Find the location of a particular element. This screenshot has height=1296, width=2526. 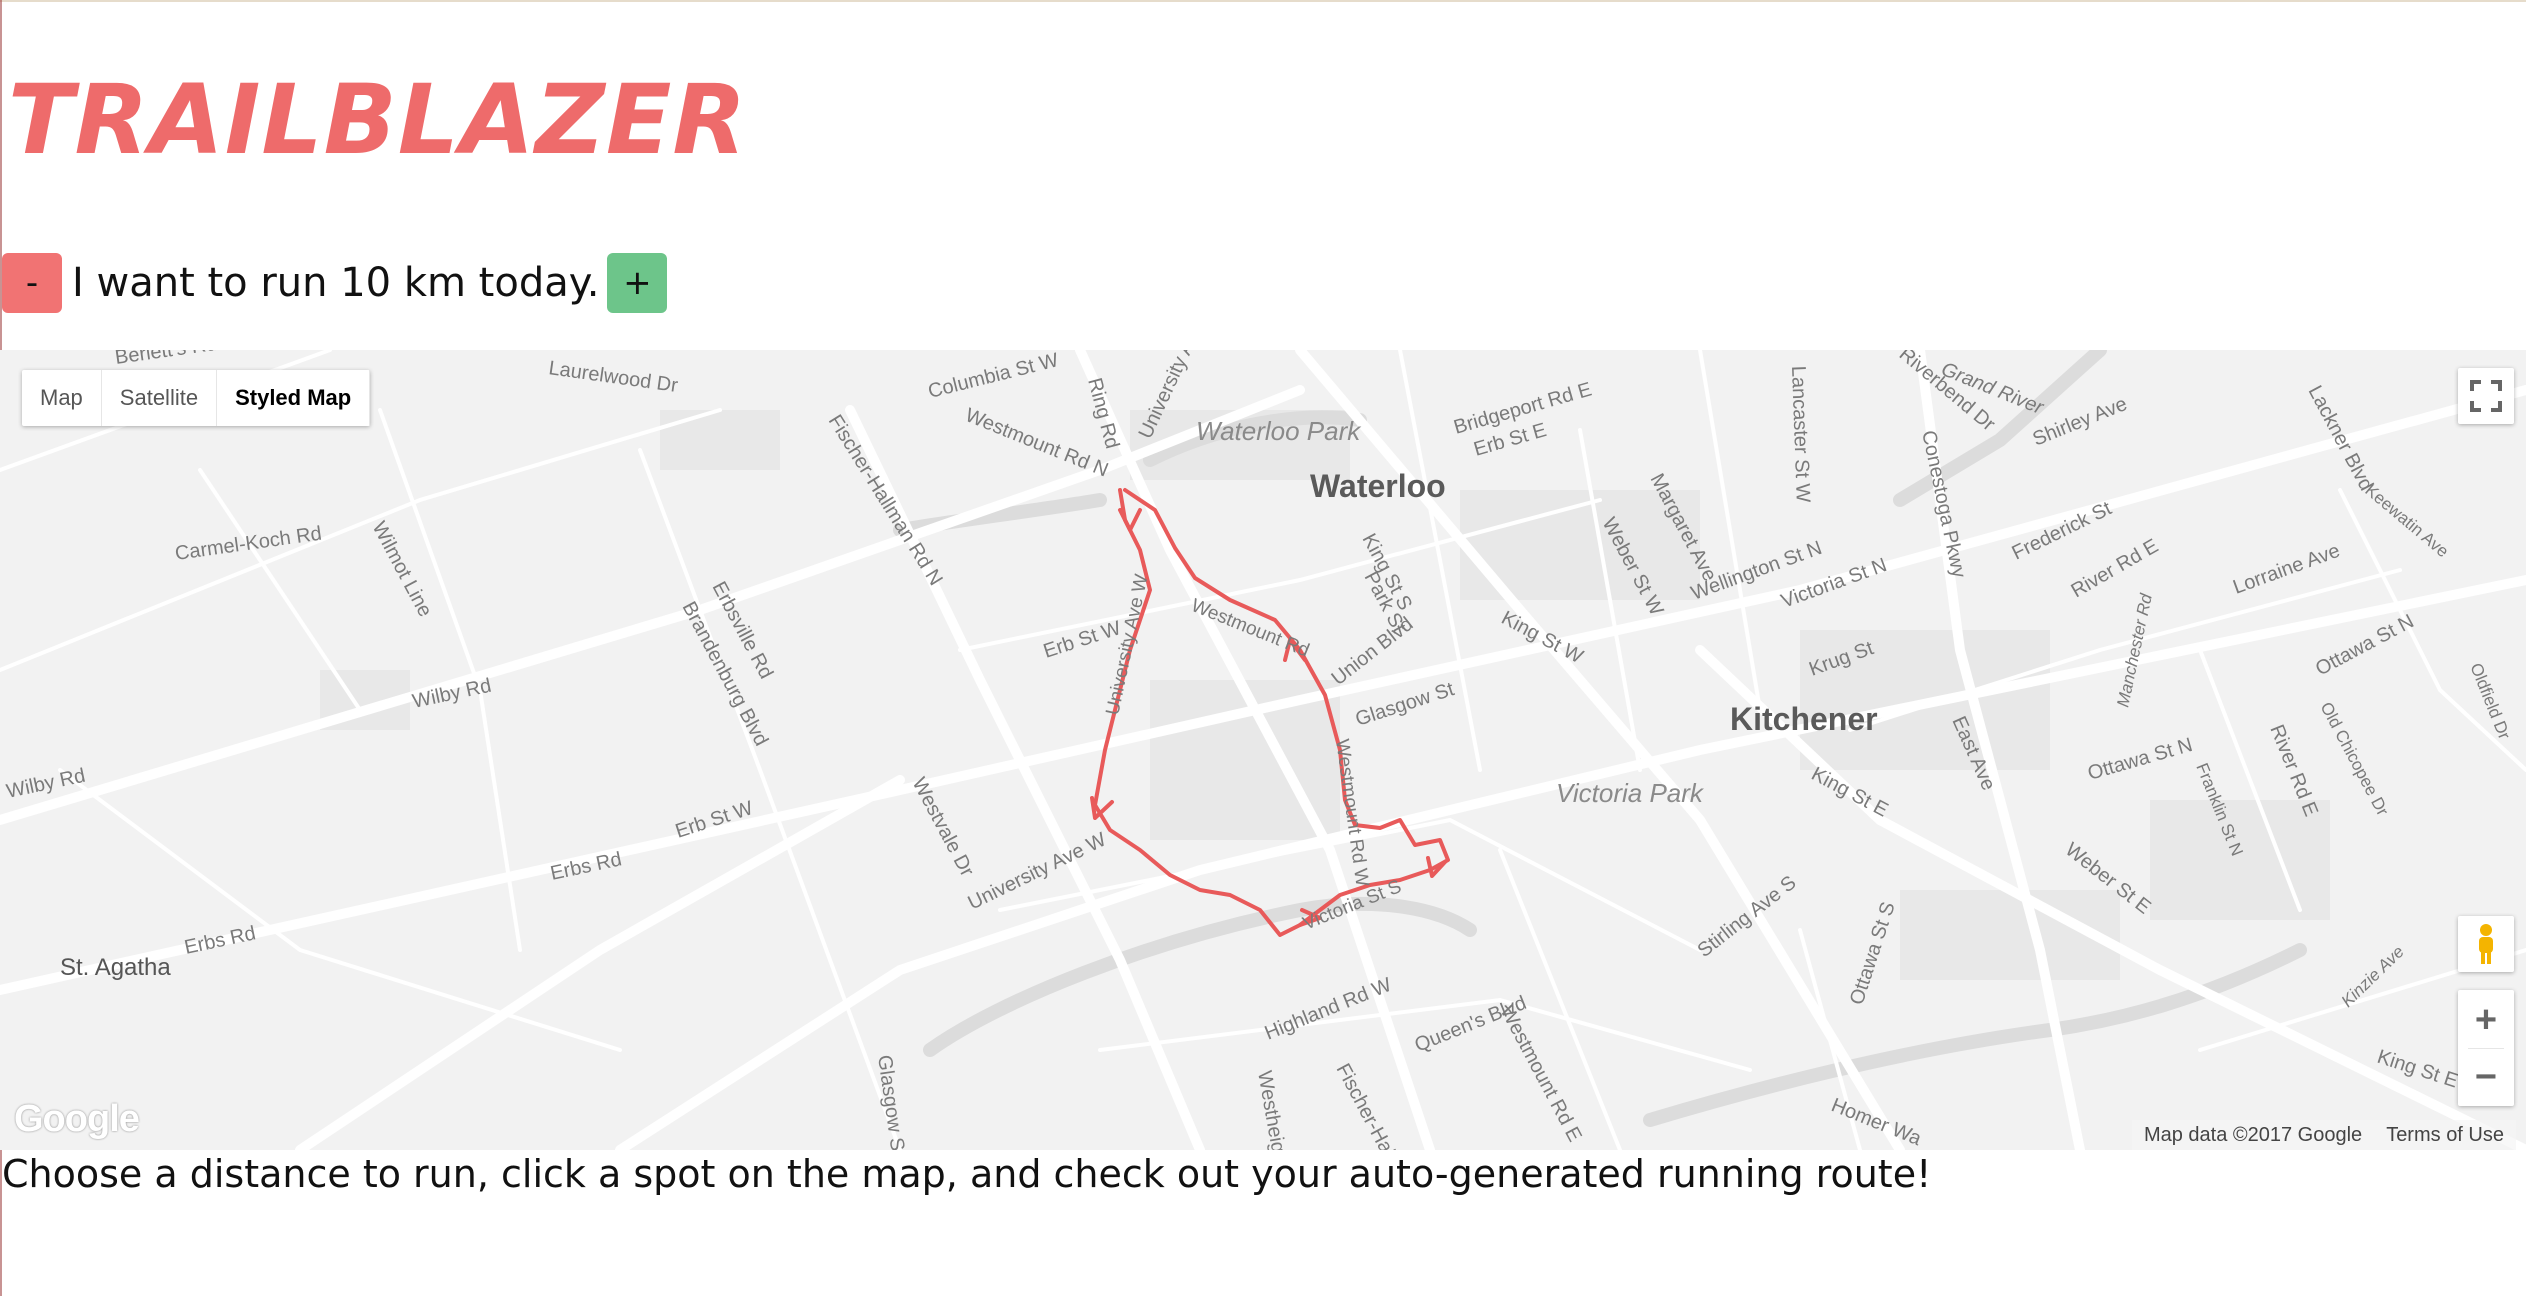

map-label-kitchener: Kitchener is located at coordinates (1804, 719).